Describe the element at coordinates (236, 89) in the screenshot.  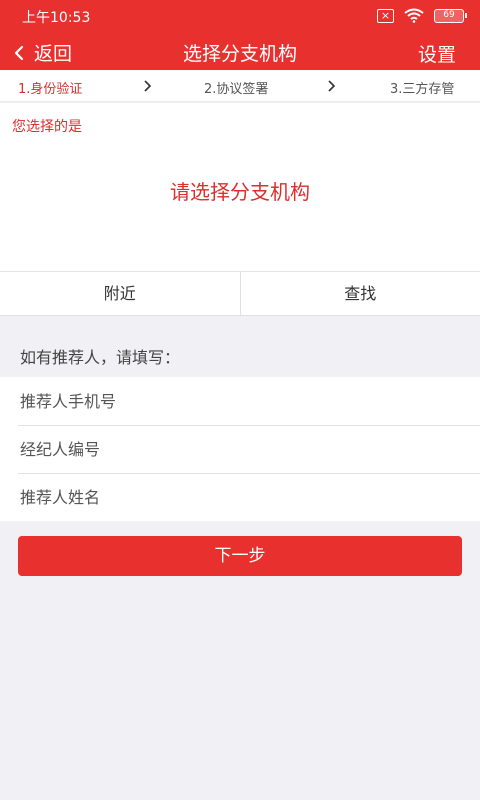
I see `step-agreement-signing: 2.协议签署` at that location.